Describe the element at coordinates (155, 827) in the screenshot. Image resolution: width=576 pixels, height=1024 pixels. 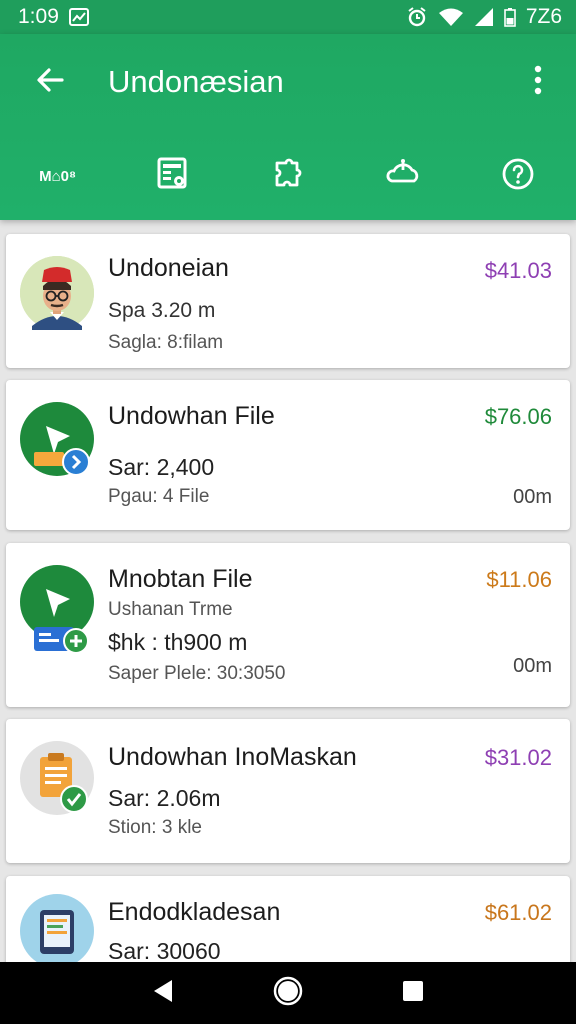
I see `item-detail: Stion: 3 kle` at that location.